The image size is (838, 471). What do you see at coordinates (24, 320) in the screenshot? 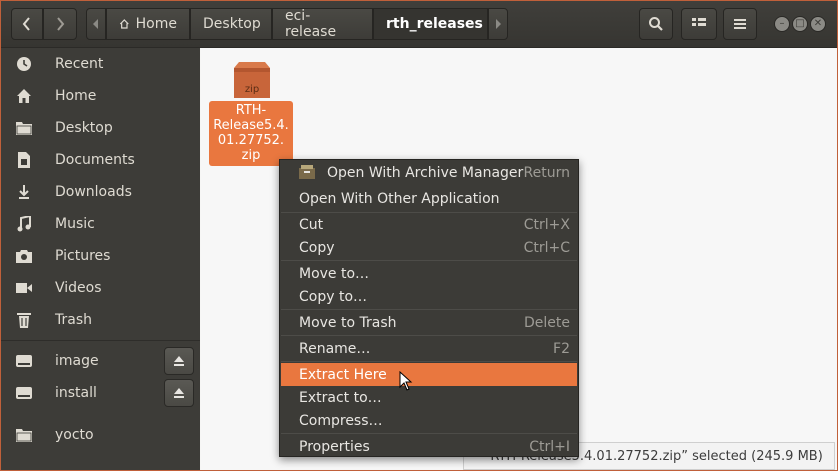
I see `trash-icon` at bounding box center [24, 320].